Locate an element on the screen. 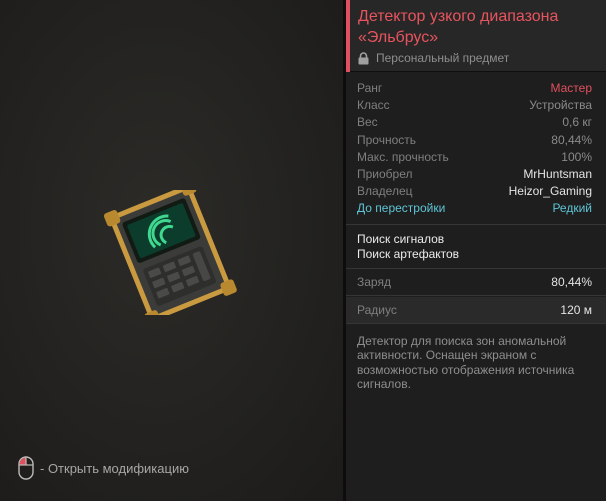 The width and height of the screenshot is (606, 501). stat-label: Макс. прочность is located at coordinates (403, 156).